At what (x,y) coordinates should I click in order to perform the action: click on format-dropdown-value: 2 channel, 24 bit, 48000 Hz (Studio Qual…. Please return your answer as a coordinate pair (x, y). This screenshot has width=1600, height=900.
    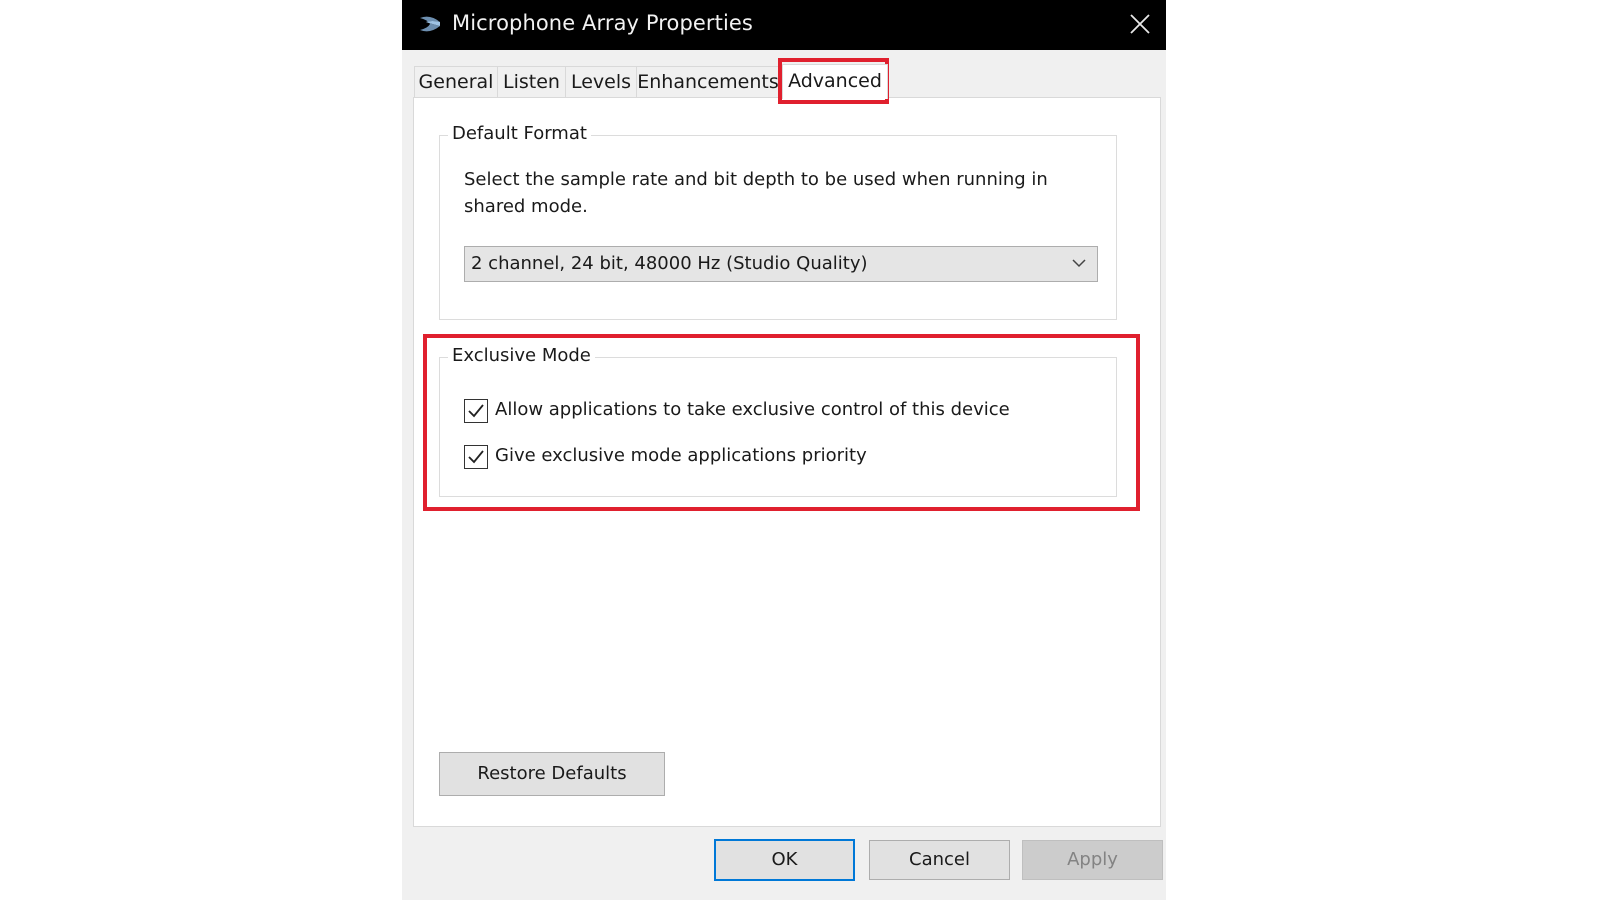
    Looking at the image, I should click on (669, 263).